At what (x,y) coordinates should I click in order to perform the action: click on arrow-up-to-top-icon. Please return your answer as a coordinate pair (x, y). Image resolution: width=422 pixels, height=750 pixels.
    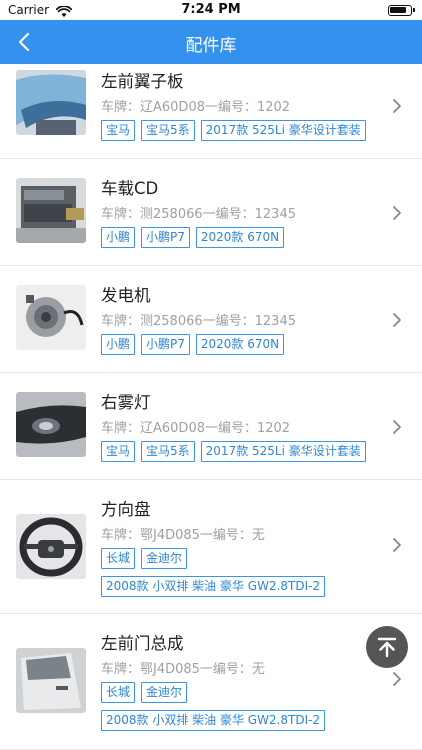
    Looking at the image, I should click on (387, 647).